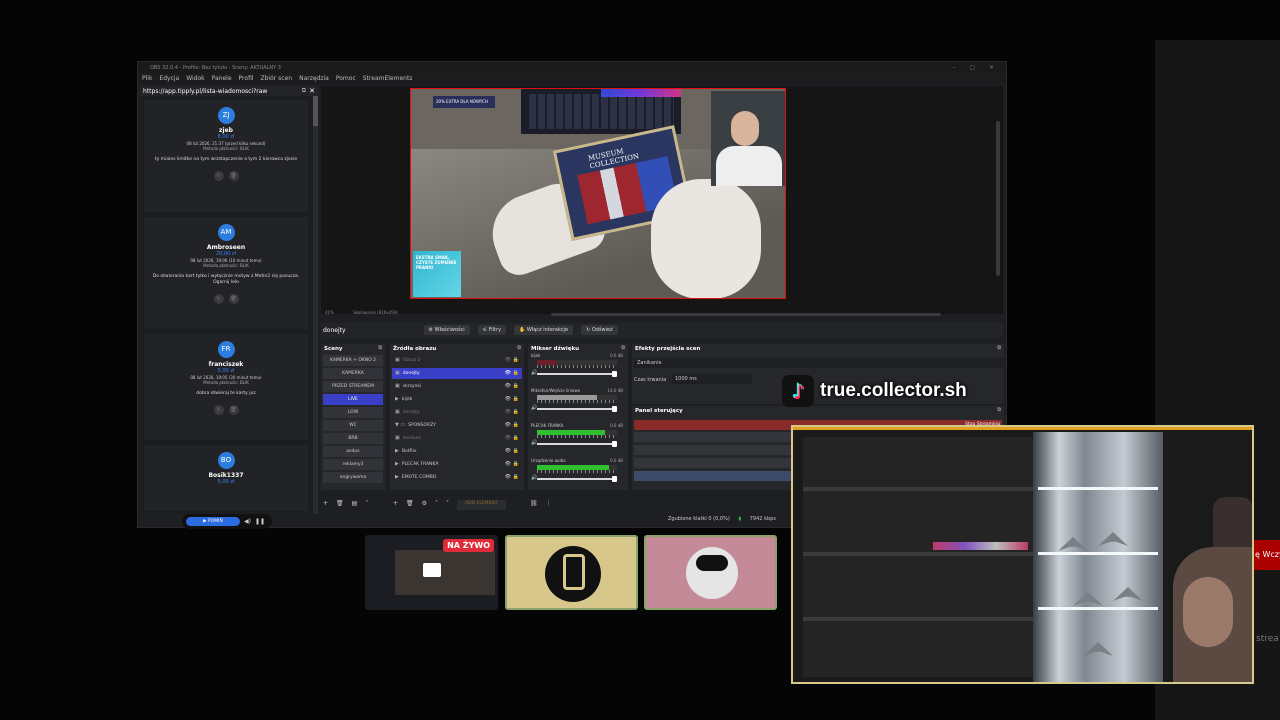  I want to click on mixer-tools: ⛓ ⋮, so click(541, 505).